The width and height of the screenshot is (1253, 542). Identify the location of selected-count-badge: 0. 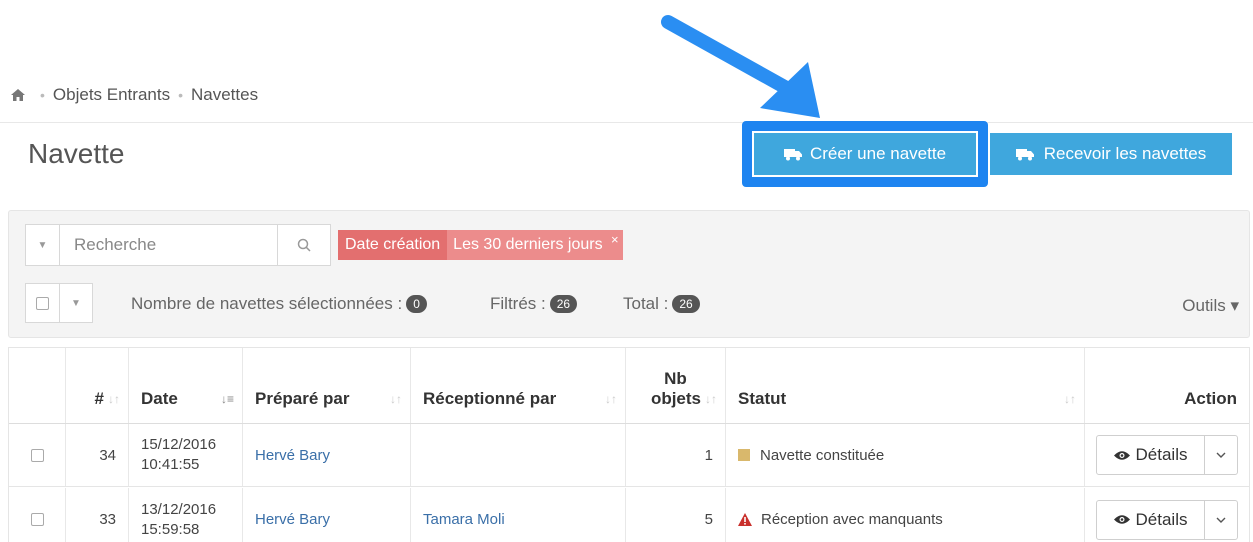
(416, 304).